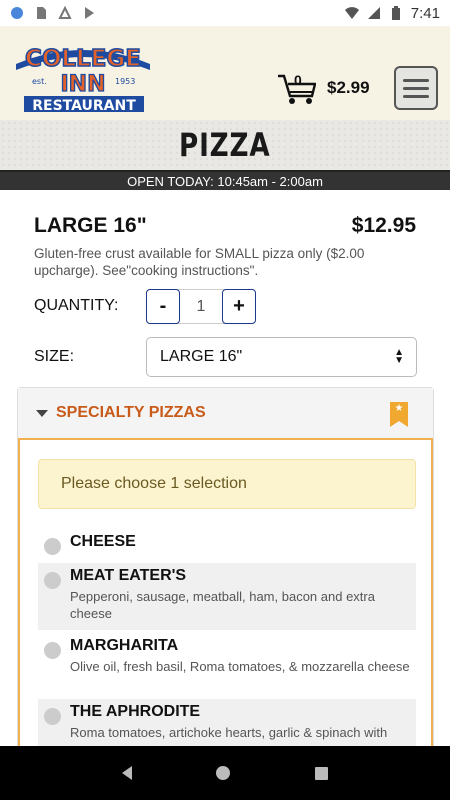 This screenshot has height=800, width=450. I want to click on cart-total: $2.99, so click(348, 88).